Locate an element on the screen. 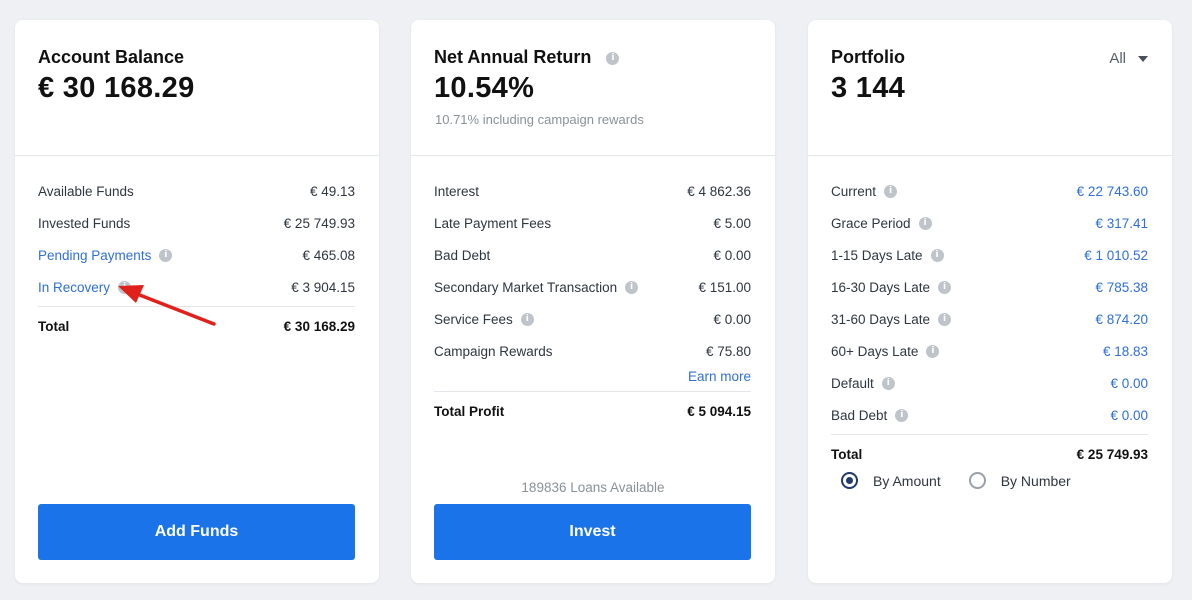 The width and height of the screenshot is (1192, 600). list-item: Interest € 4 862.36 is located at coordinates (592, 191).